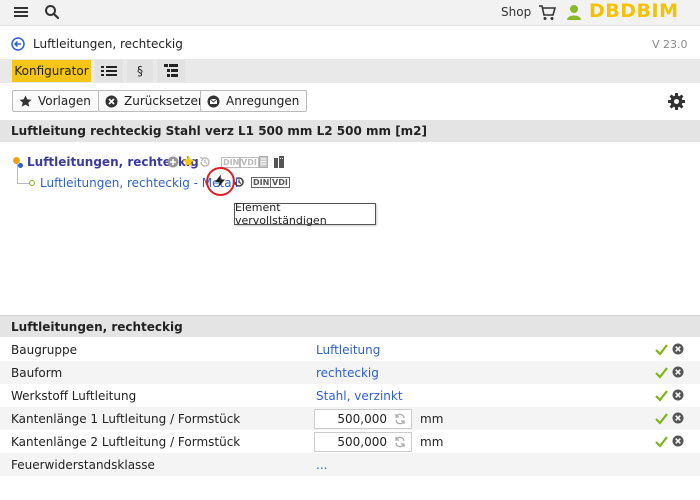  Describe the element at coordinates (32, 183) in the screenshot. I see `tree-child-node-icon` at that location.